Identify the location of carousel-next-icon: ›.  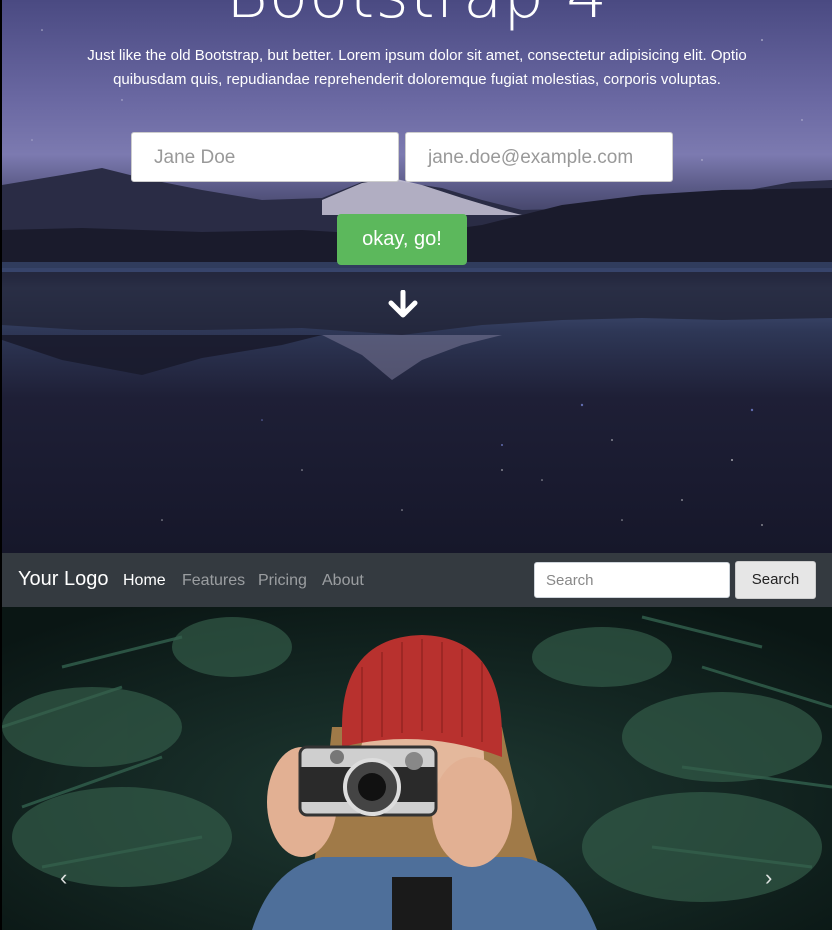
(768, 878).